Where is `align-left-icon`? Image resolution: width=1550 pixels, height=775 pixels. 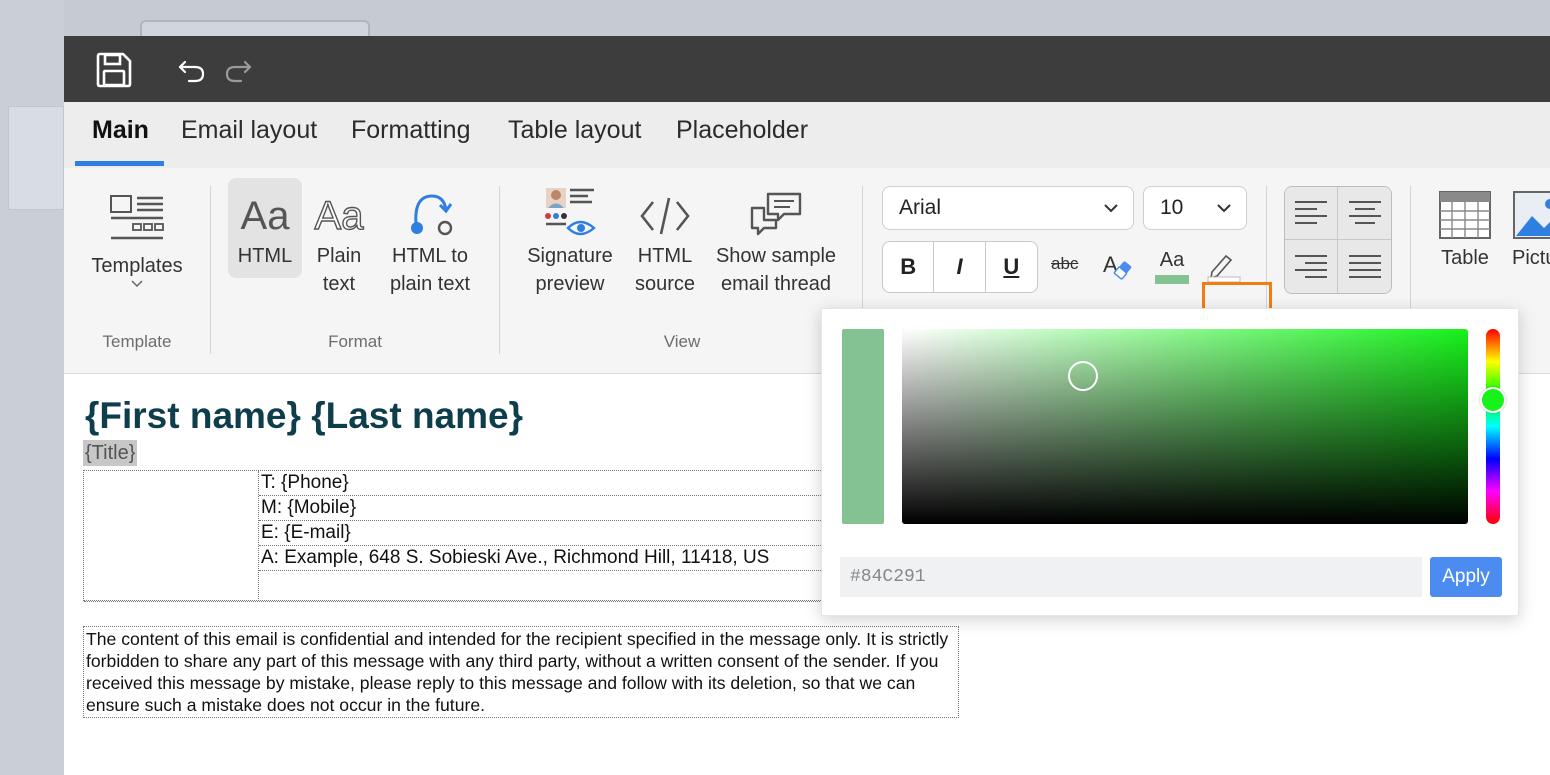 align-left-icon is located at coordinates (1311, 212).